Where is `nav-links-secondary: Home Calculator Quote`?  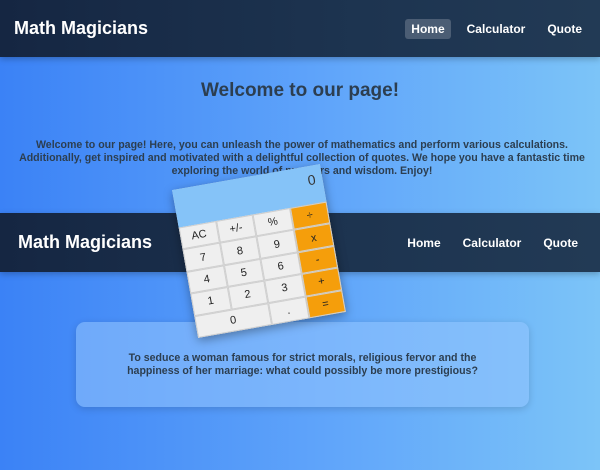
nav-links-secondary: Home Calculator Quote is located at coordinates (487, 243).